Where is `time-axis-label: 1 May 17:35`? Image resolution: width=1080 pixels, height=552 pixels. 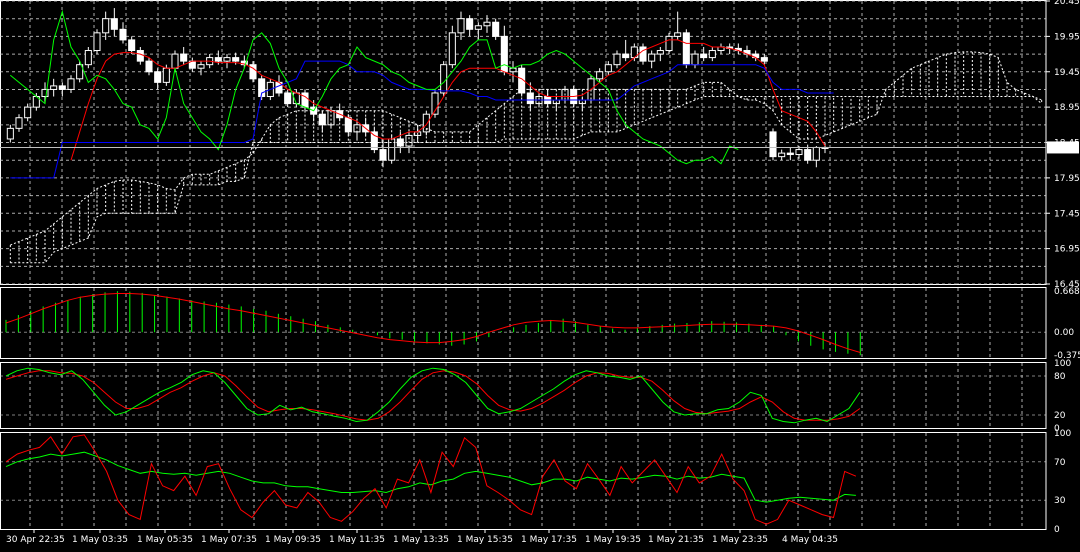 time-axis-label: 1 May 17:35 is located at coordinates (549, 540).